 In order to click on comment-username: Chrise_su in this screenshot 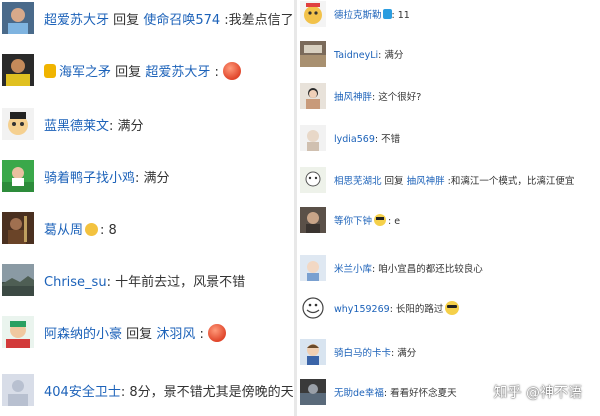, I will do `click(75, 282)`.